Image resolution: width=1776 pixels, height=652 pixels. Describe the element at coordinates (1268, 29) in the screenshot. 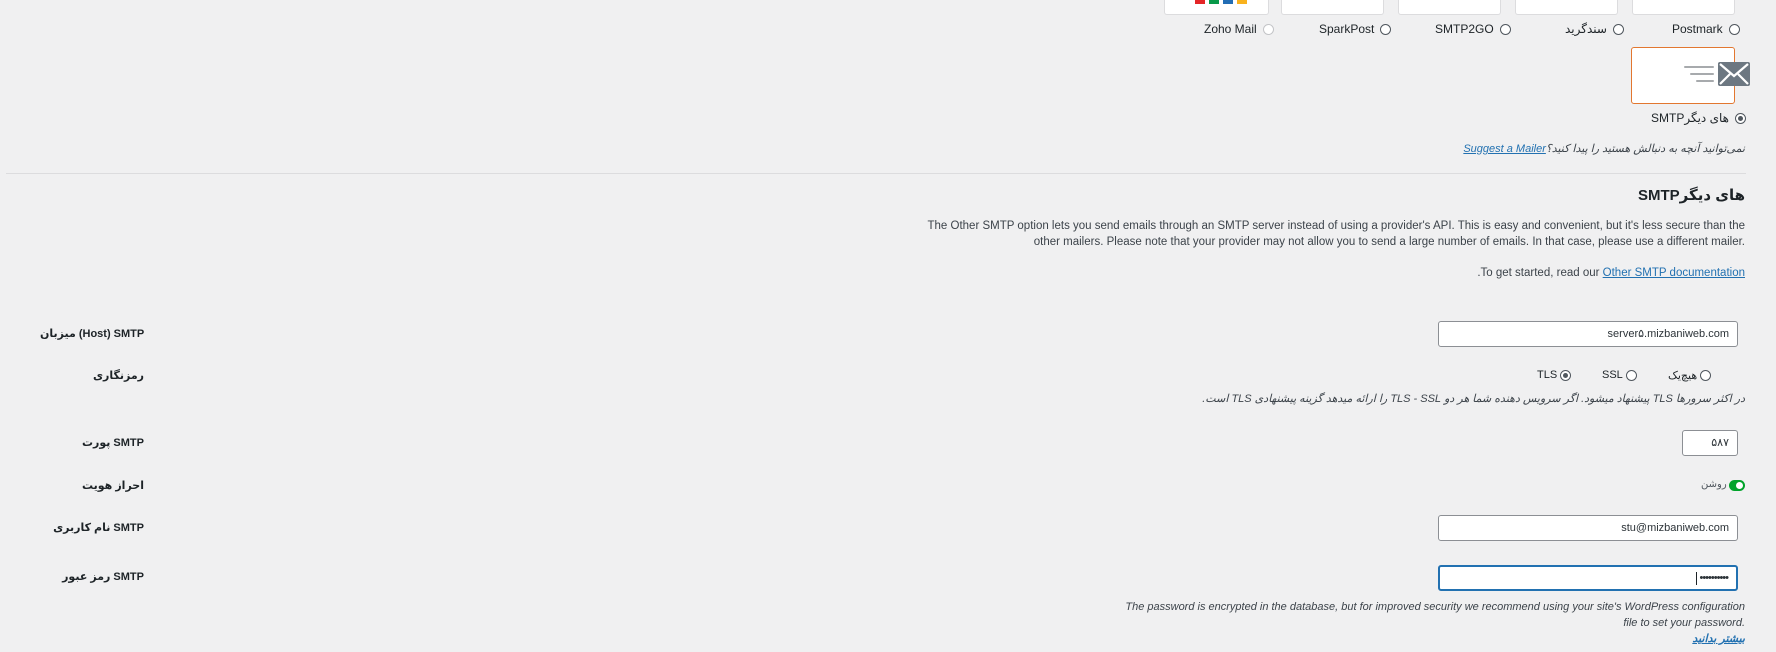

I see `mailer-radio-zoho` at that location.